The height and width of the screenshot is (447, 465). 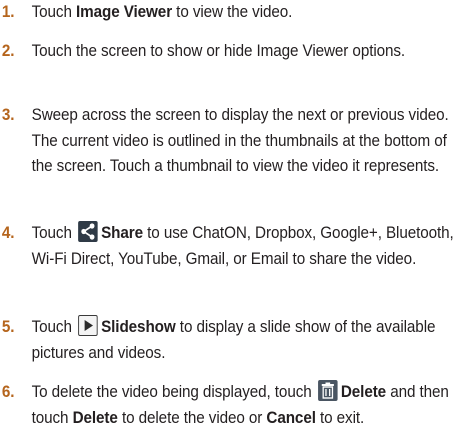 I want to click on slideshow-icon, so click(x=87, y=325).